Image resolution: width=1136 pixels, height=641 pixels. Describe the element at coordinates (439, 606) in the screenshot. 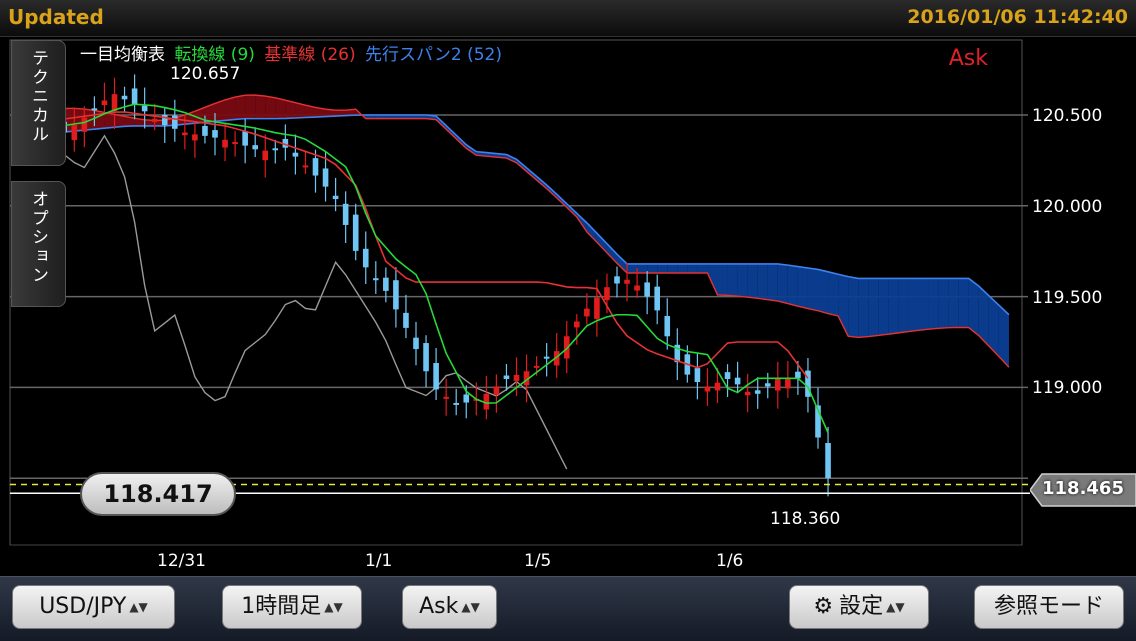

I see `side-label: Ask` at that location.